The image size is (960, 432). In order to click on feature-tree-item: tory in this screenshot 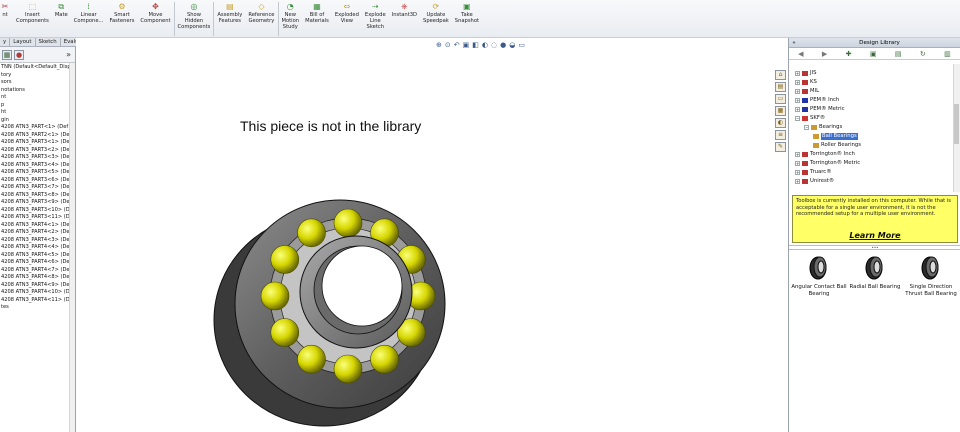, I will do `click(37, 76)`.